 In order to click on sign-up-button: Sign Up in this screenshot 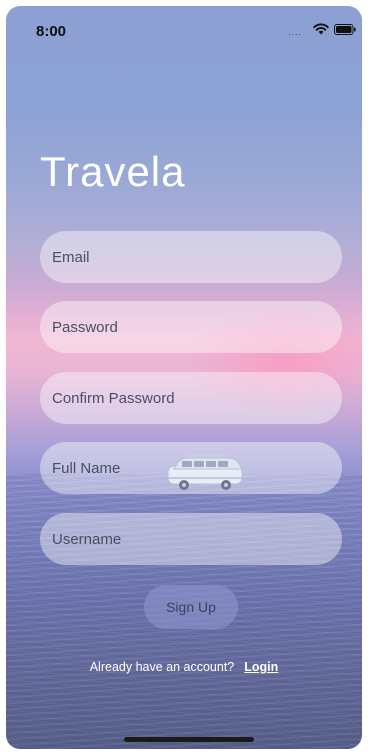, I will do `click(191, 607)`.